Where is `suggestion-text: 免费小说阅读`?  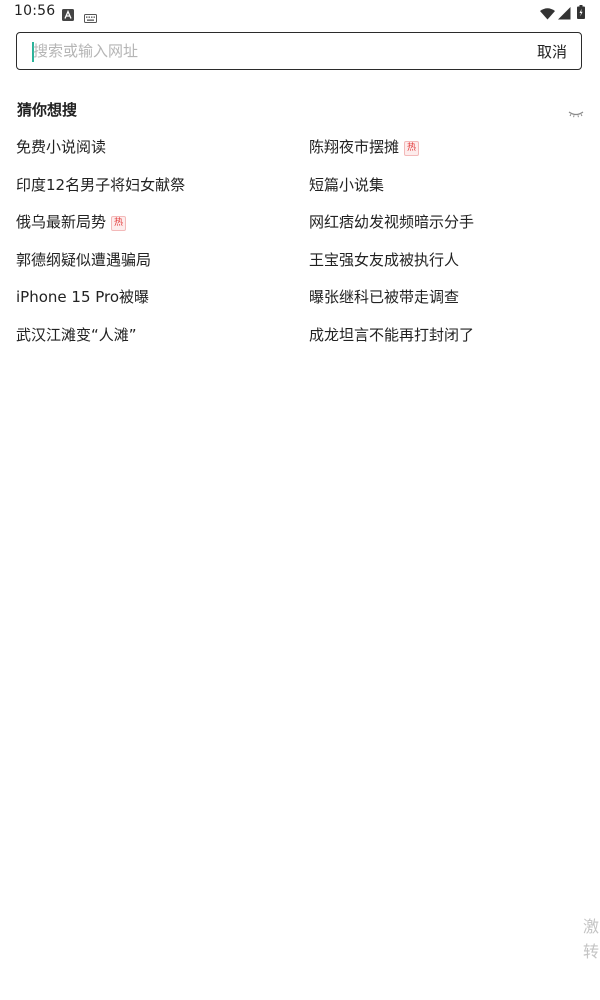
suggestion-text: 免费小说阅读 is located at coordinates (61, 147).